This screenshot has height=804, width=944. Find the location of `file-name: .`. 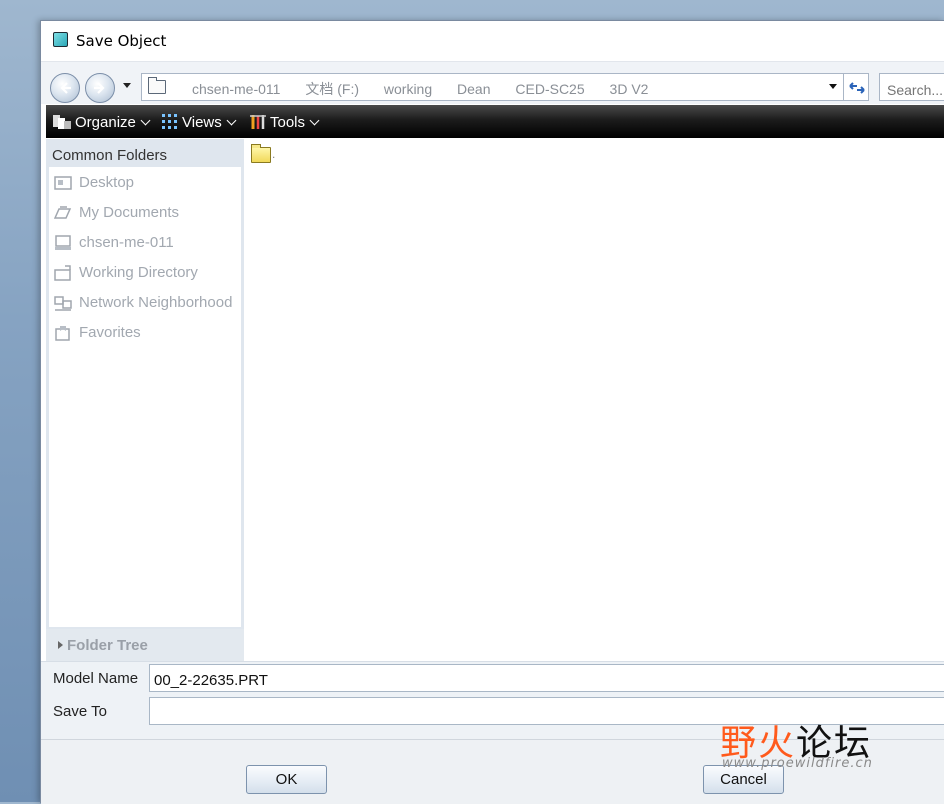

file-name: . is located at coordinates (274, 154).